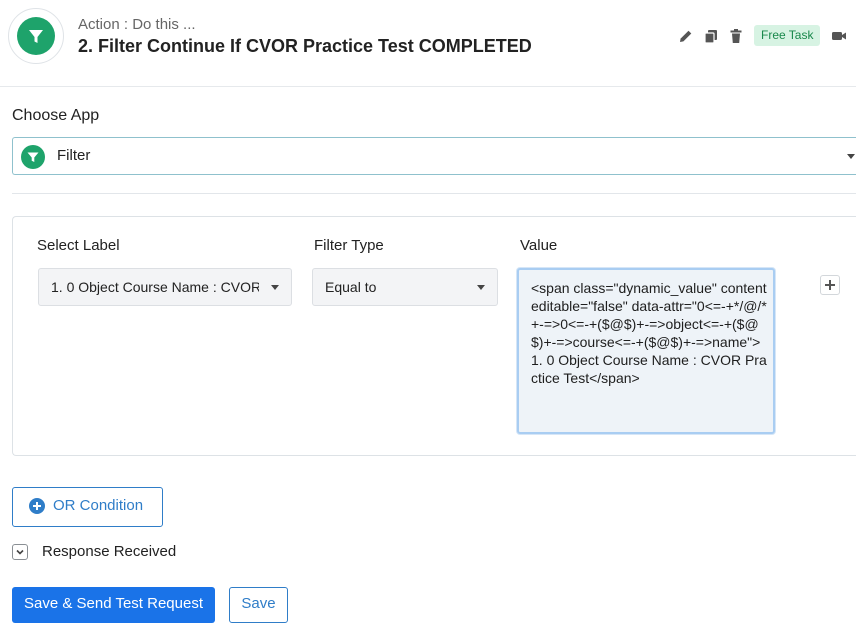 The width and height of the screenshot is (856, 636). Describe the element at coordinates (839, 36) in the screenshot. I see `video-icon` at that location.